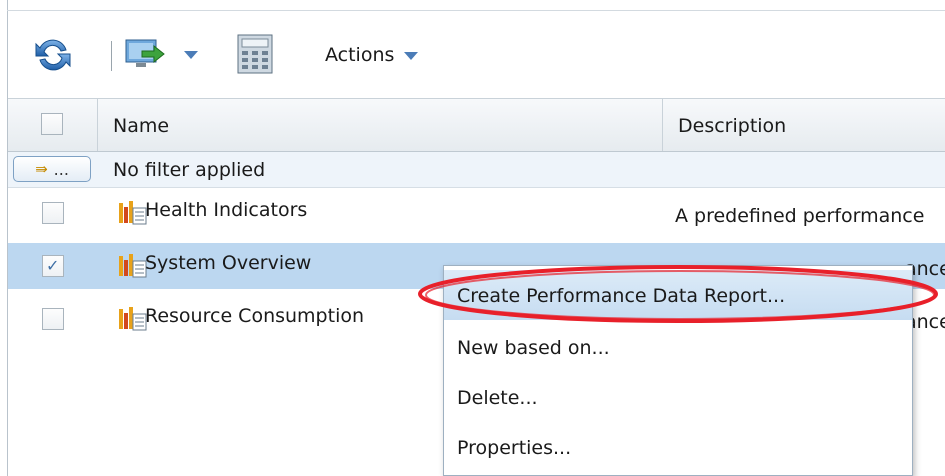 The height and width of the screenshot is (476, 945). What do you see at coordinates (732, 126) in the screenshot?
I see `column-header-description-label: Description` at bounding box center [732, 126].